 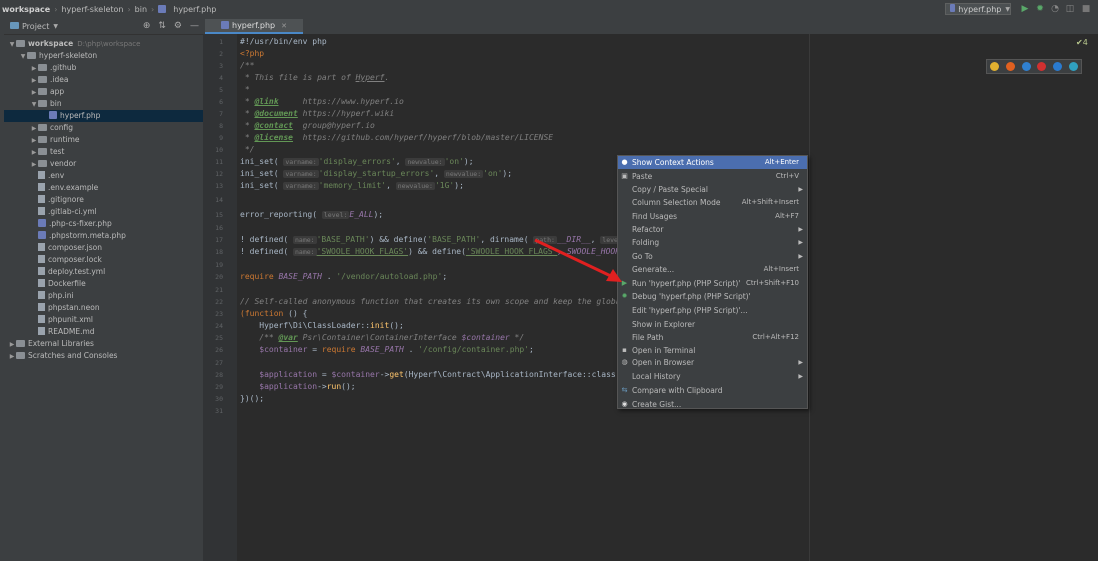 I want to click on locate-icon: ⊕, so click(x=147, y=26).